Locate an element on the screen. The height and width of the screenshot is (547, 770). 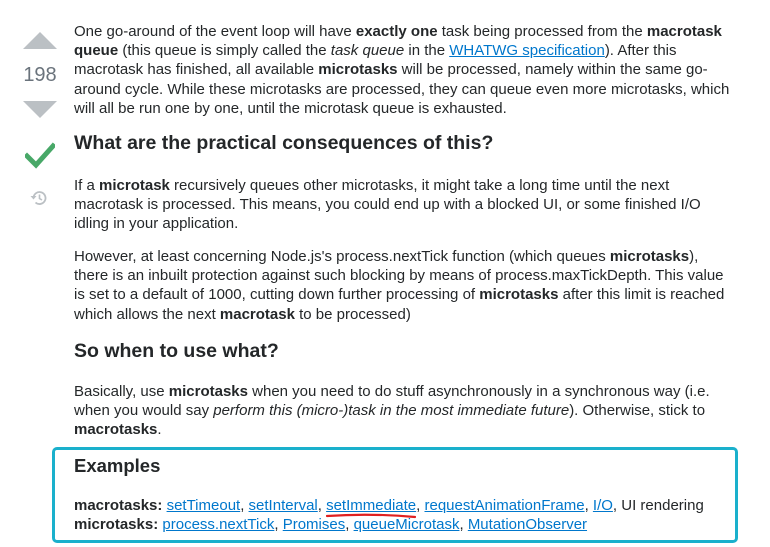
vote-count: 198 is located at coordinates (40, 75).